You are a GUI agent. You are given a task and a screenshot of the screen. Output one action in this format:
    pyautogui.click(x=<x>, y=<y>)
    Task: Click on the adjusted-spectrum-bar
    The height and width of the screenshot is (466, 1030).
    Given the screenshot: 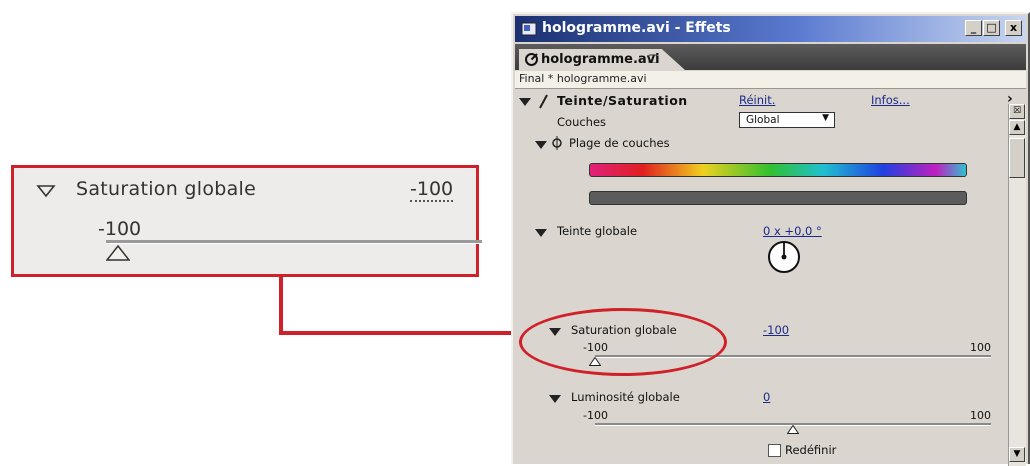 What is the action you would take?
    pyautogui.click(x=778, y=198)
    